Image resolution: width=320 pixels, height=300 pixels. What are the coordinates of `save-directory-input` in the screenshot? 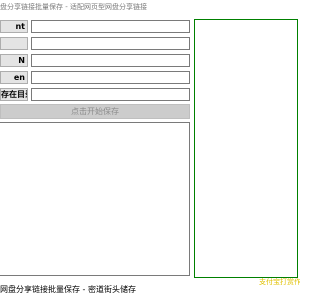 It's located at (110, 94).